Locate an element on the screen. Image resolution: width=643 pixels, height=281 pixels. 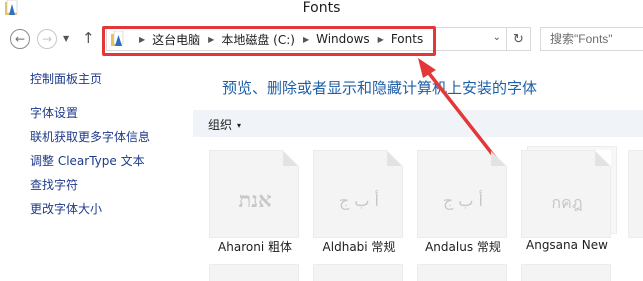
title-bar: Fonts is located at coordinates (321, 10).